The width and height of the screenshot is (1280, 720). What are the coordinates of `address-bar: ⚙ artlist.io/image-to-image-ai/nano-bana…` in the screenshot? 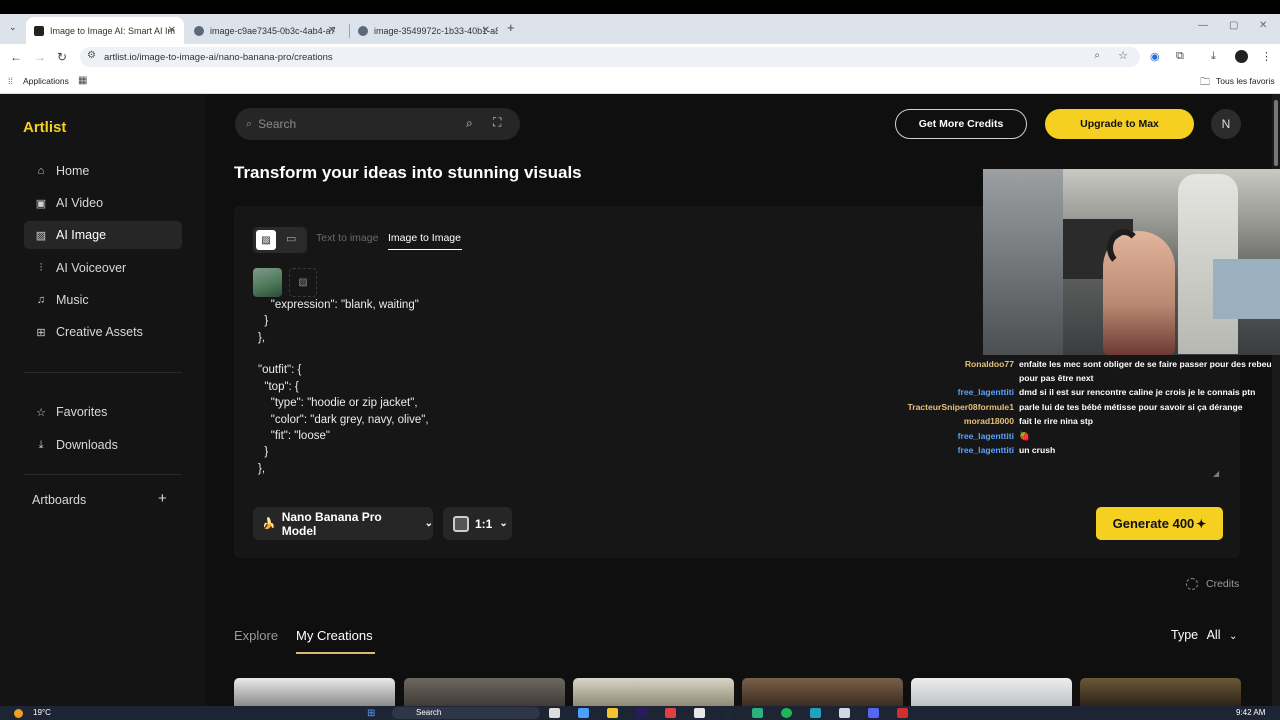 It's located at (610, 57).